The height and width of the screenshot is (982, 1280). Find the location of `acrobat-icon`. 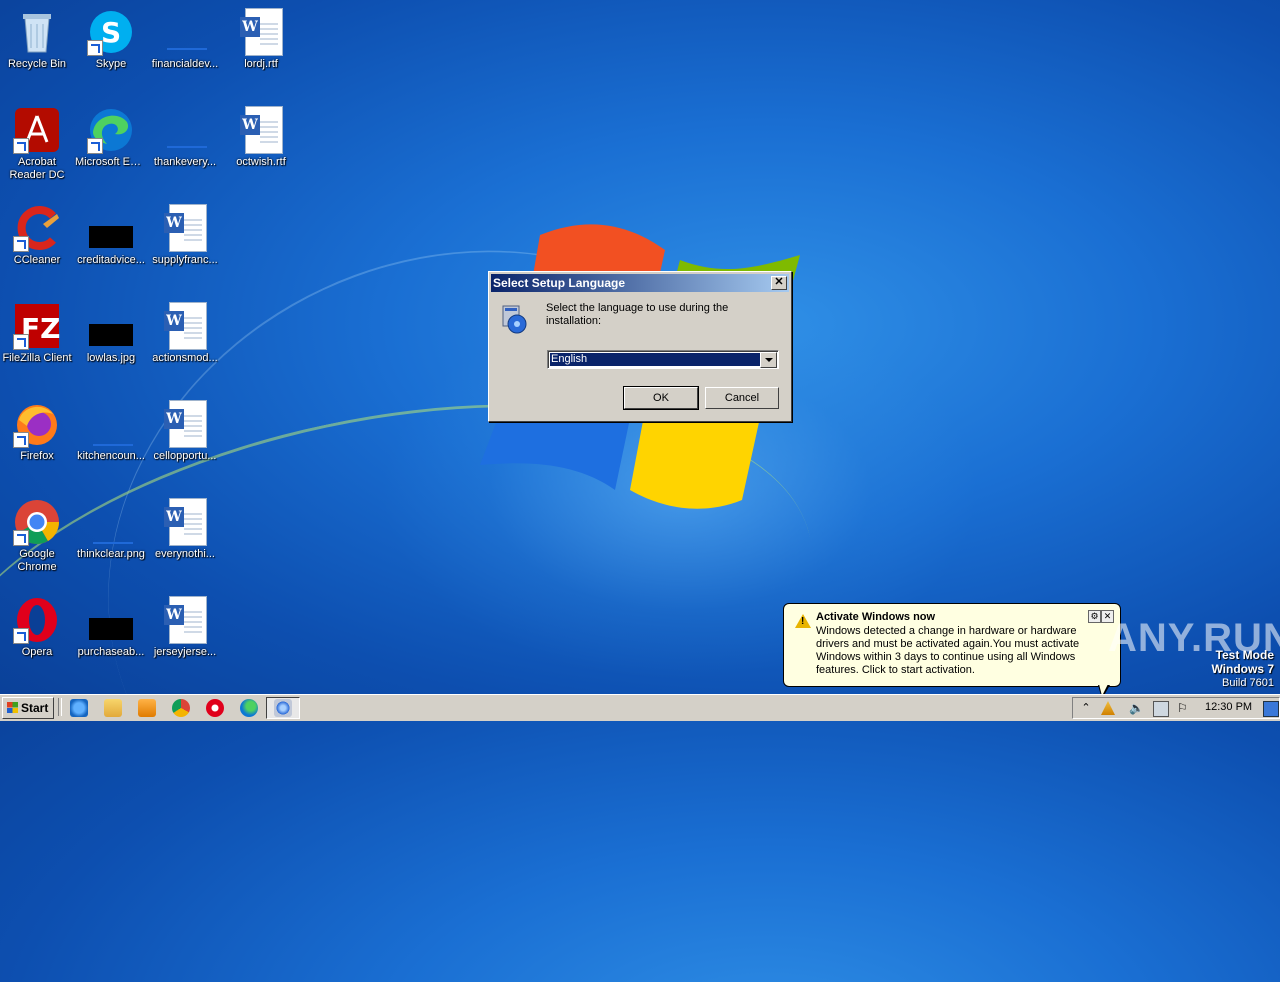

acrobat-icon is located at coordinates (37, 130).